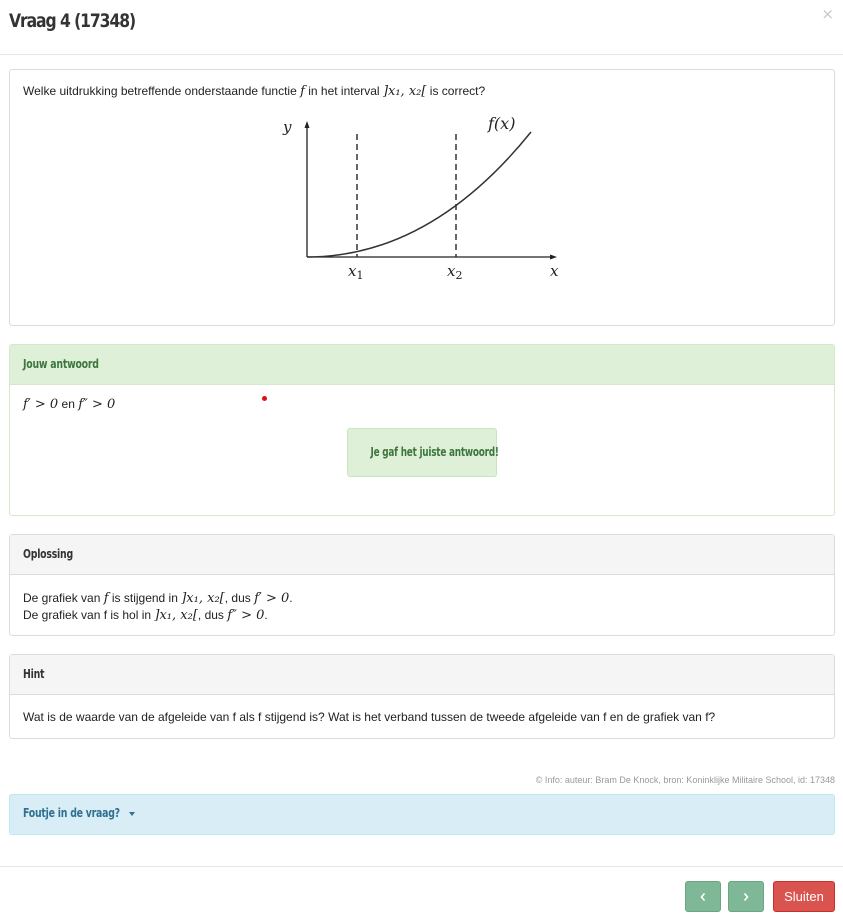  I want to click on answer-expr-first: f′ > 0, so click(41, 404).